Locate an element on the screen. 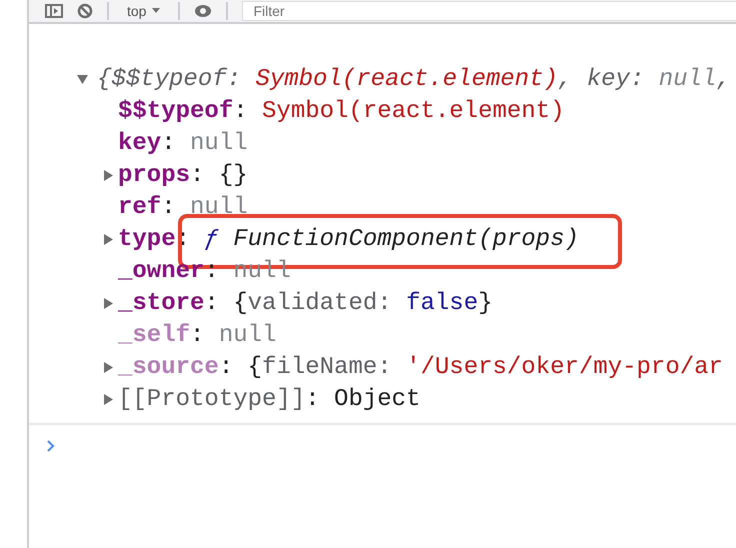  property-line: ref: null is located at coordinates (183, 207).